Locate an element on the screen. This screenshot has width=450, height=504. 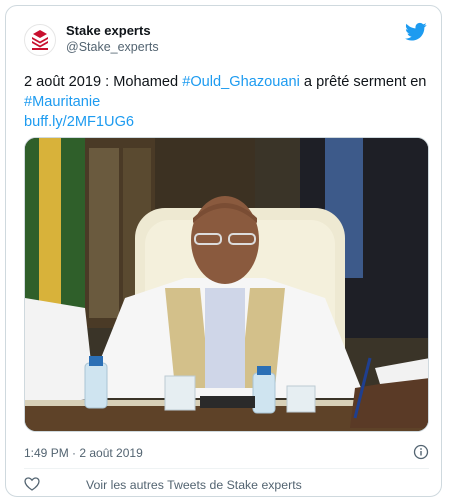
twitter-bird-icon is located at coordinates (416, 32).